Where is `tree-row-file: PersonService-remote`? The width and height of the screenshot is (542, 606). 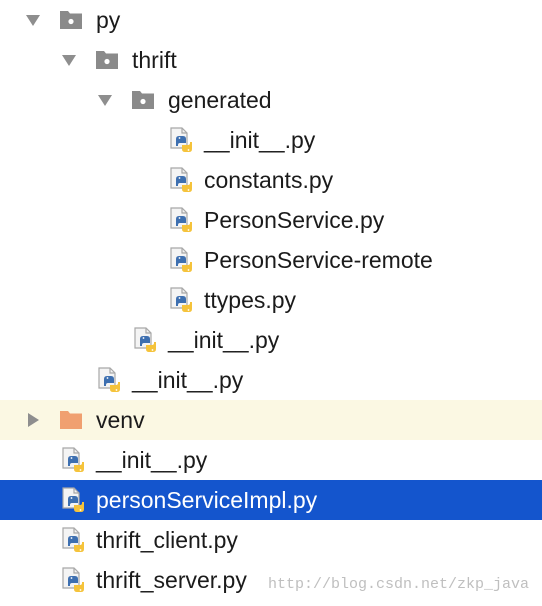 tree-row-file: PersonService-remote is located at coordinates (271, 260).